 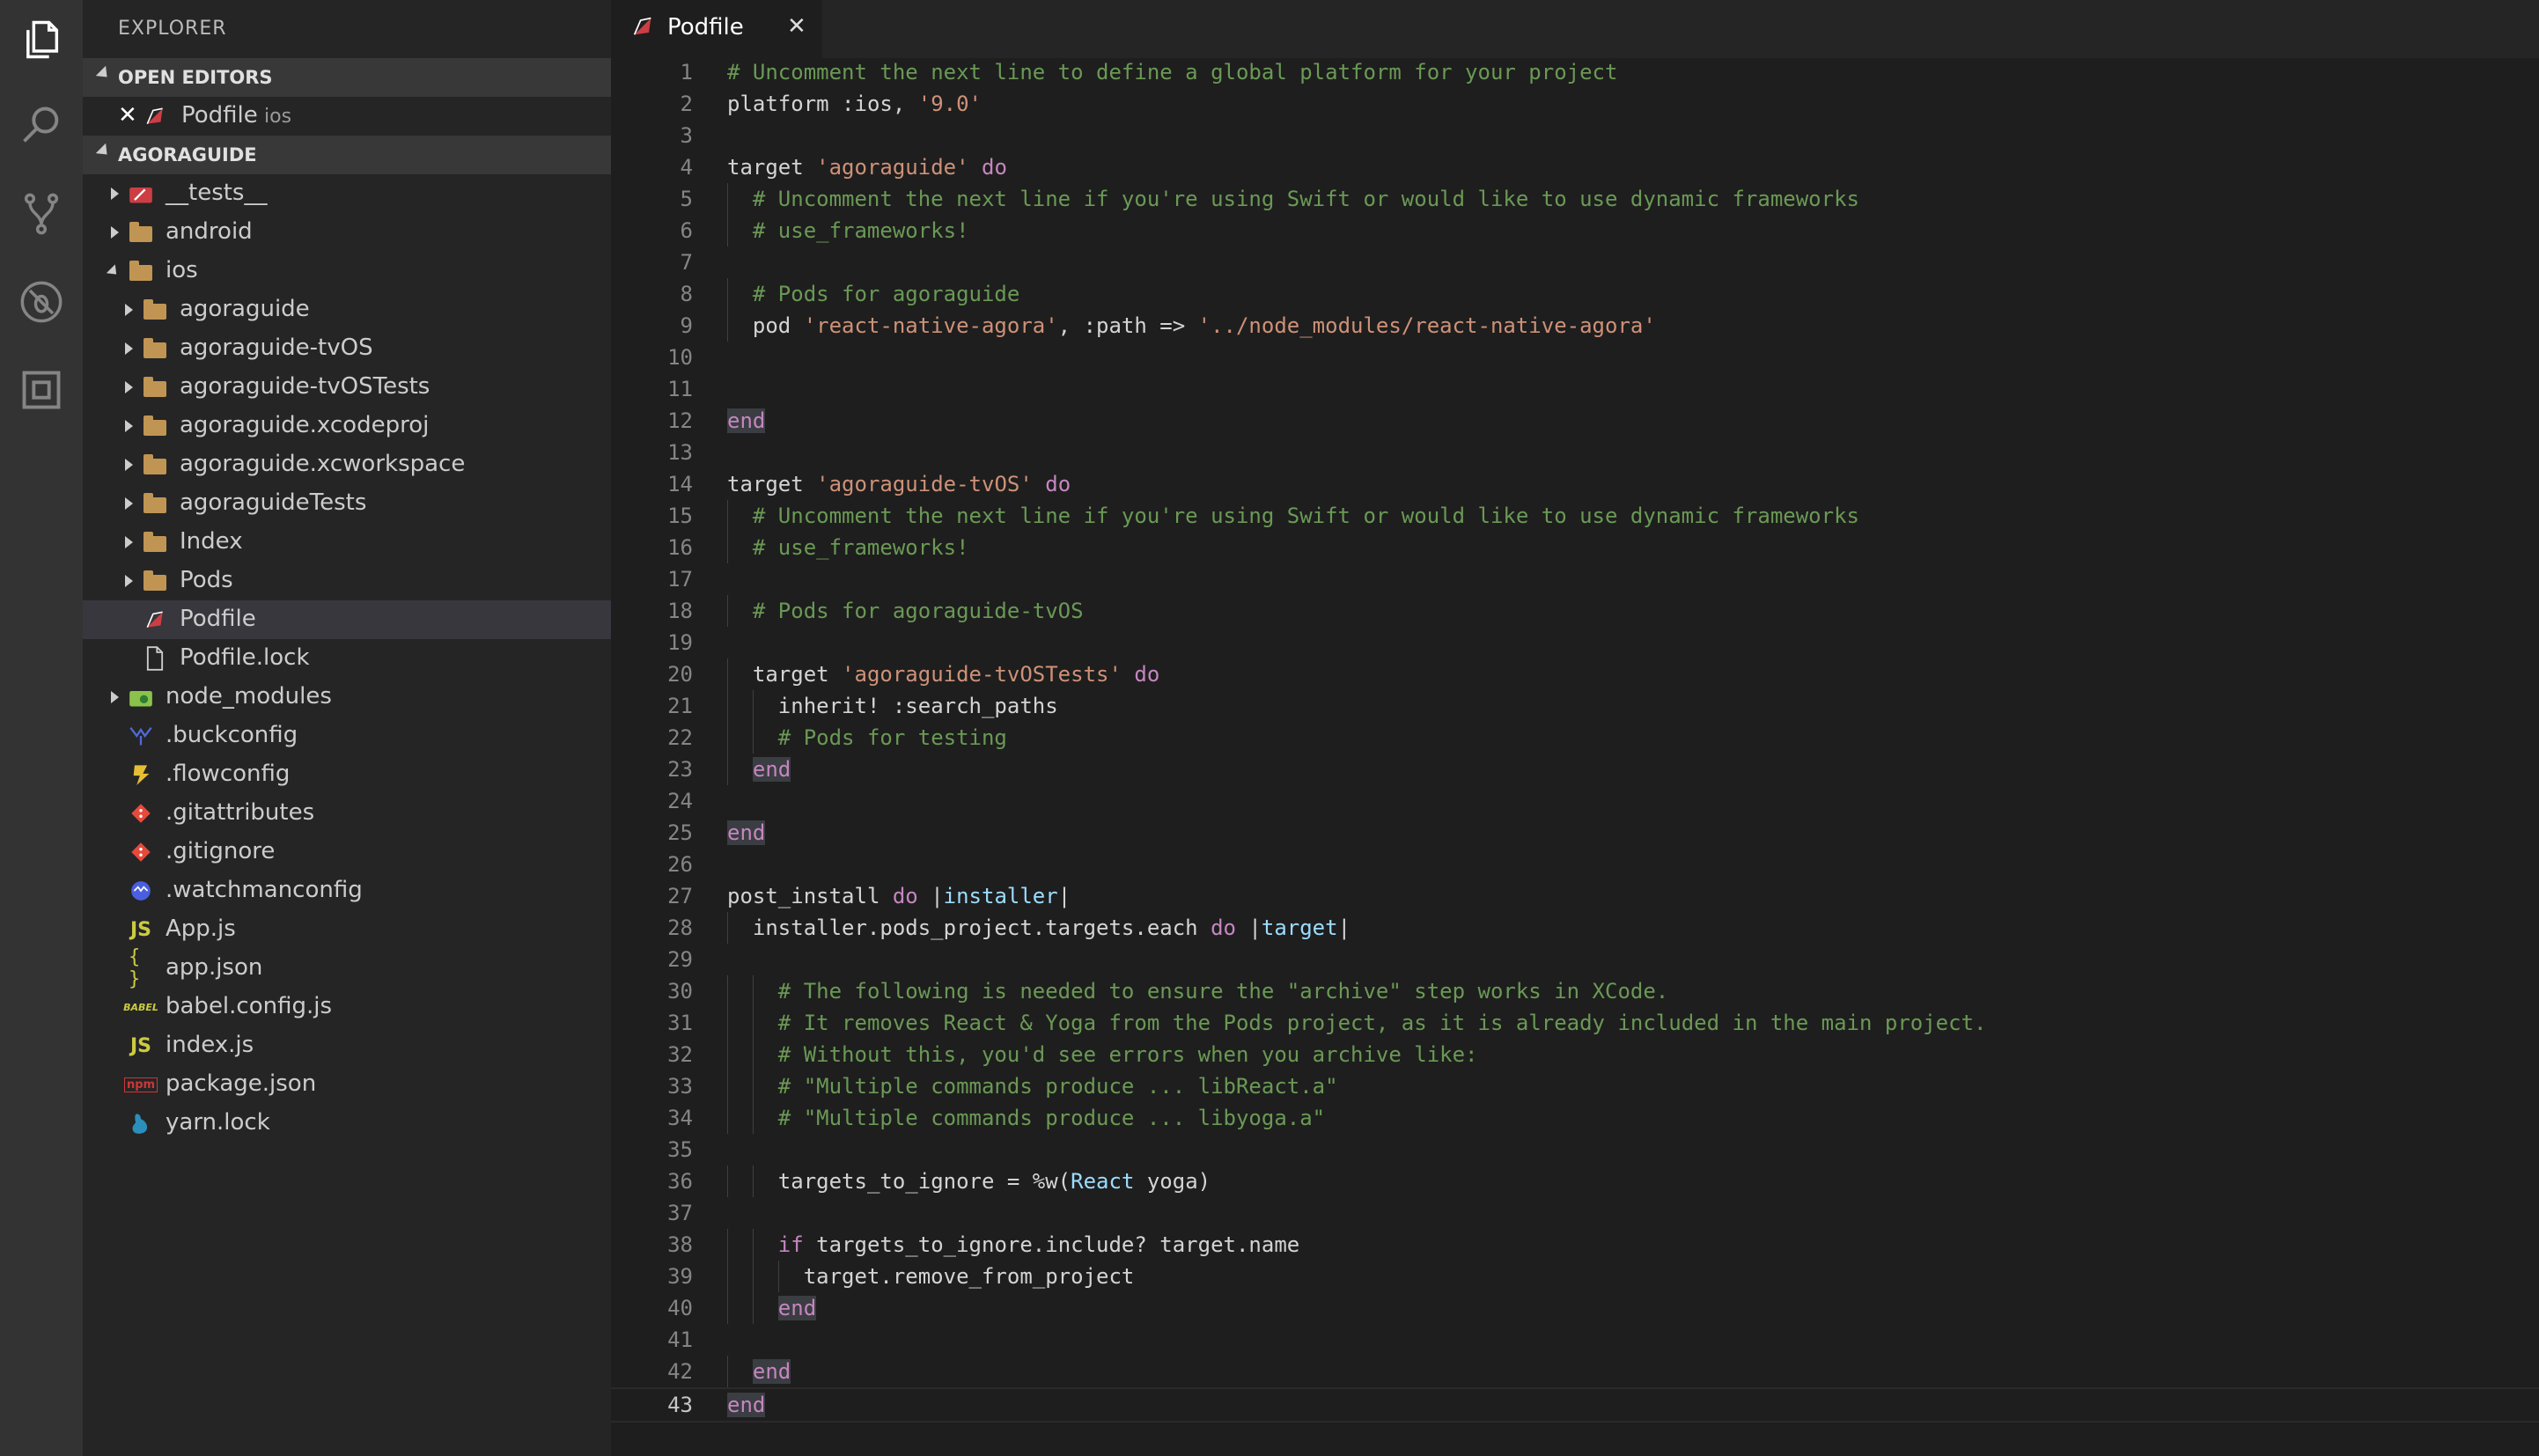 I want to click on tree-item: Index, so click(x=347, y=542).